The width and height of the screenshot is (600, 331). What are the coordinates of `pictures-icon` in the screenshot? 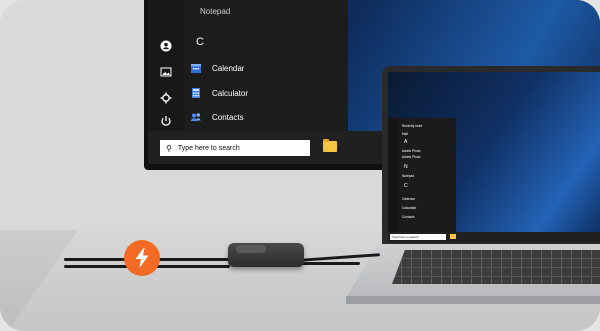 It's located at (166, 72).